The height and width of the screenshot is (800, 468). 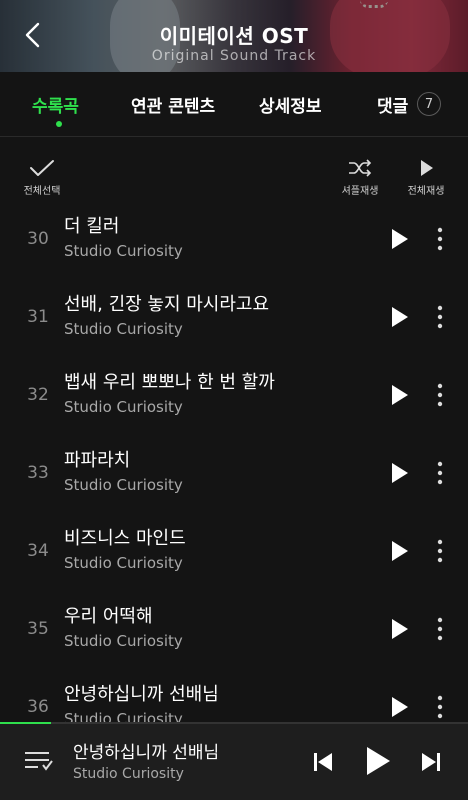 I want to click on now-playing-artist: Studio Curiosity, so click(x=128, y=774).